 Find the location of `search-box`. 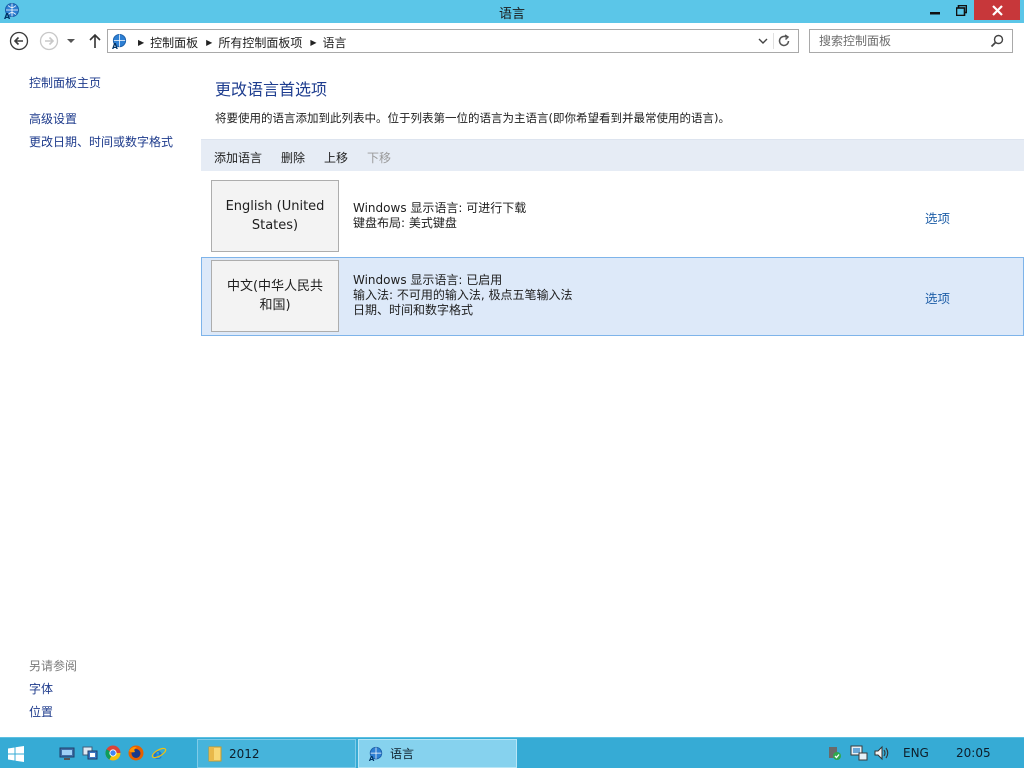

search-box is located at coordinates (911, 41).